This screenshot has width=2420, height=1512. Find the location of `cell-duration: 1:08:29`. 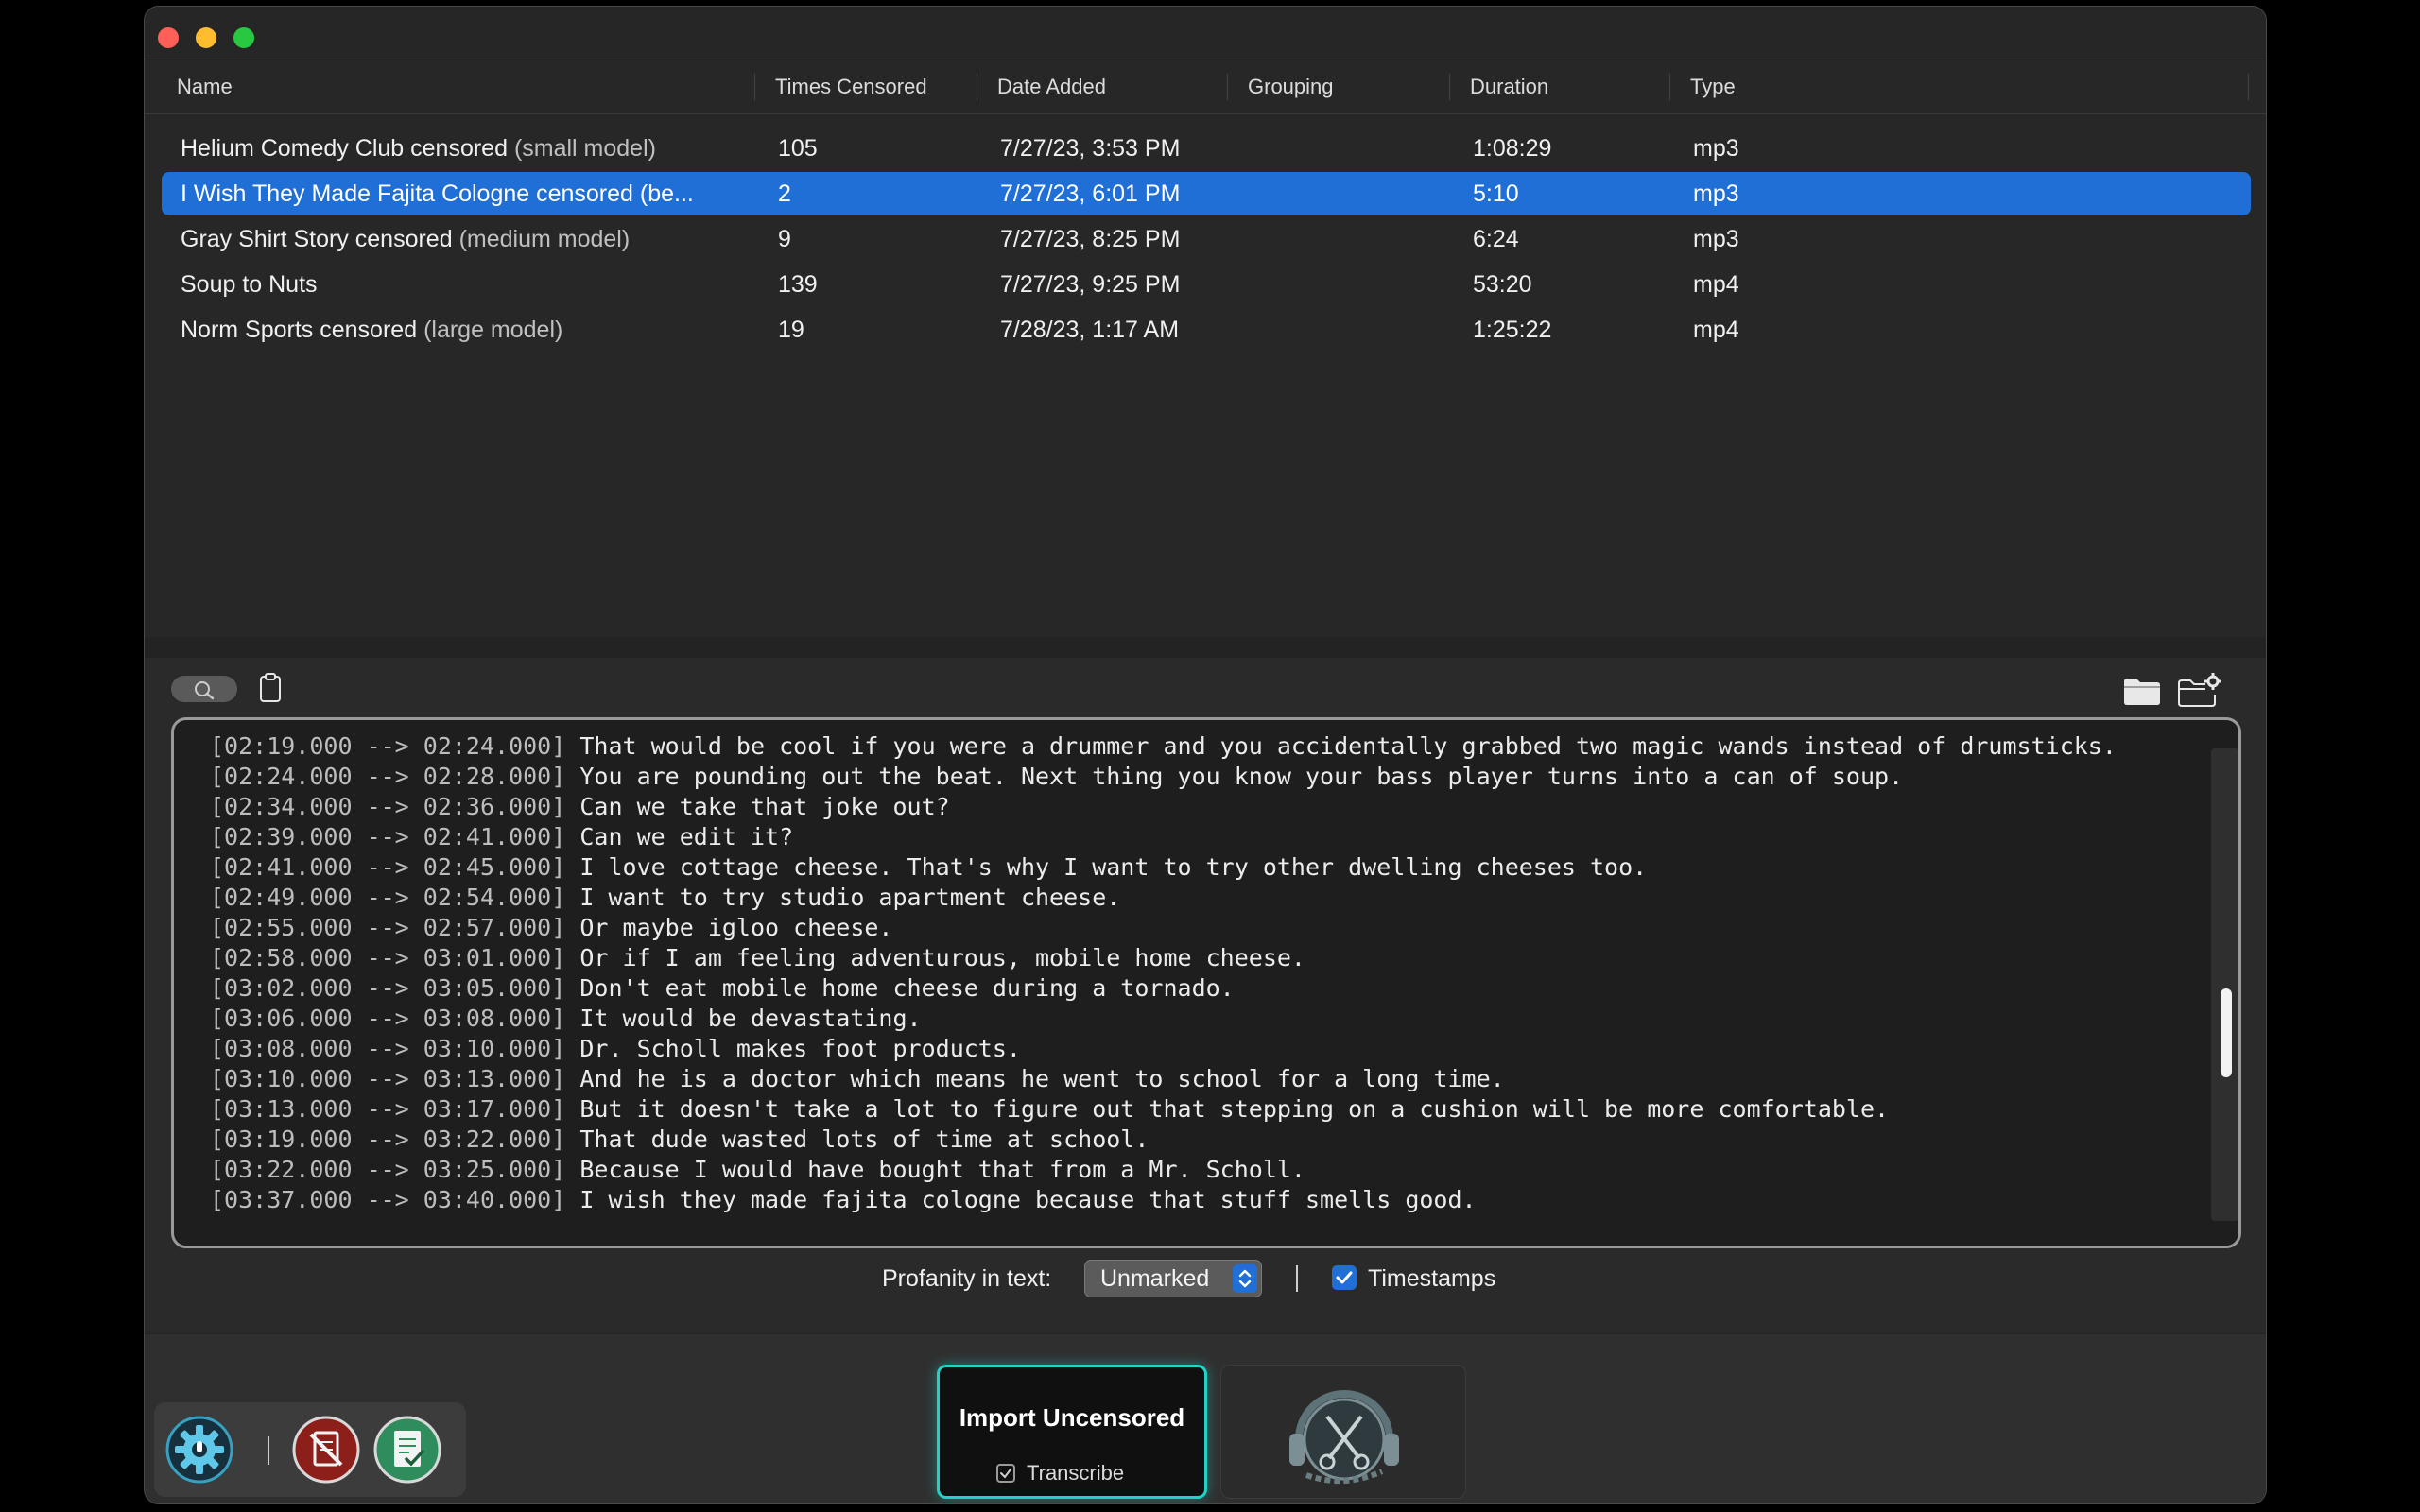

cell-duration: 1:08:29 is located at coordinates (1512, 148).